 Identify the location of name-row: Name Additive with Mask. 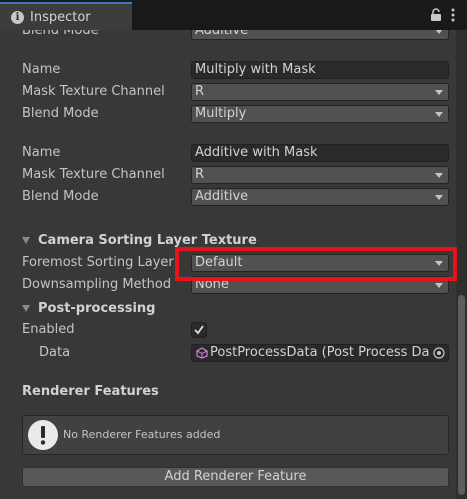
(228, 153).